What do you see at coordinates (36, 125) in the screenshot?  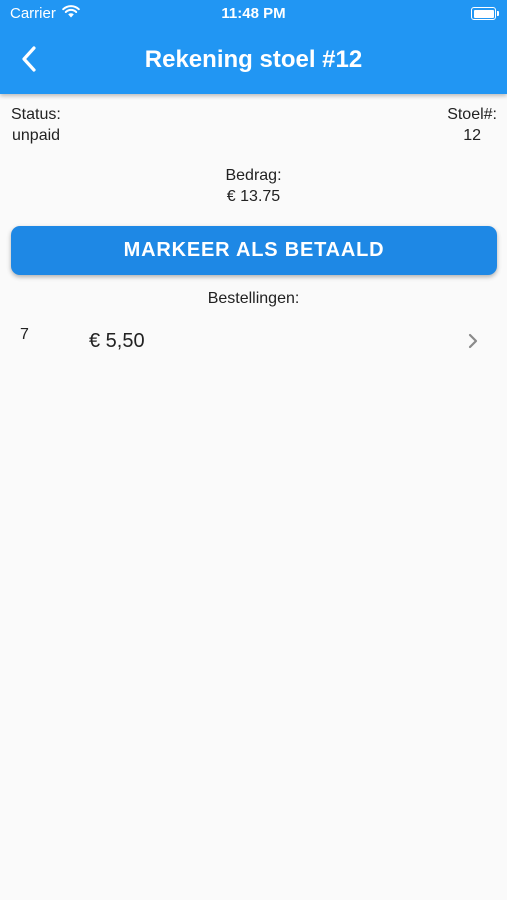 I see `status-block: Status: unpaid` at bounding box center [36, 125].